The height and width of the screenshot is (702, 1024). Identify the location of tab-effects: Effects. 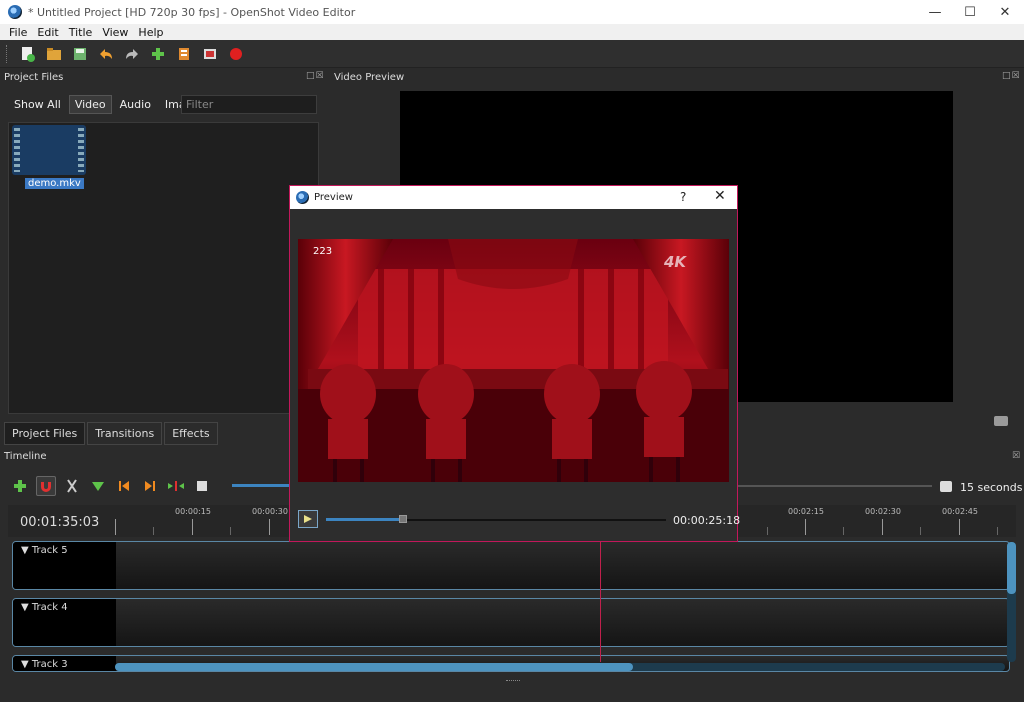
(191, 433).